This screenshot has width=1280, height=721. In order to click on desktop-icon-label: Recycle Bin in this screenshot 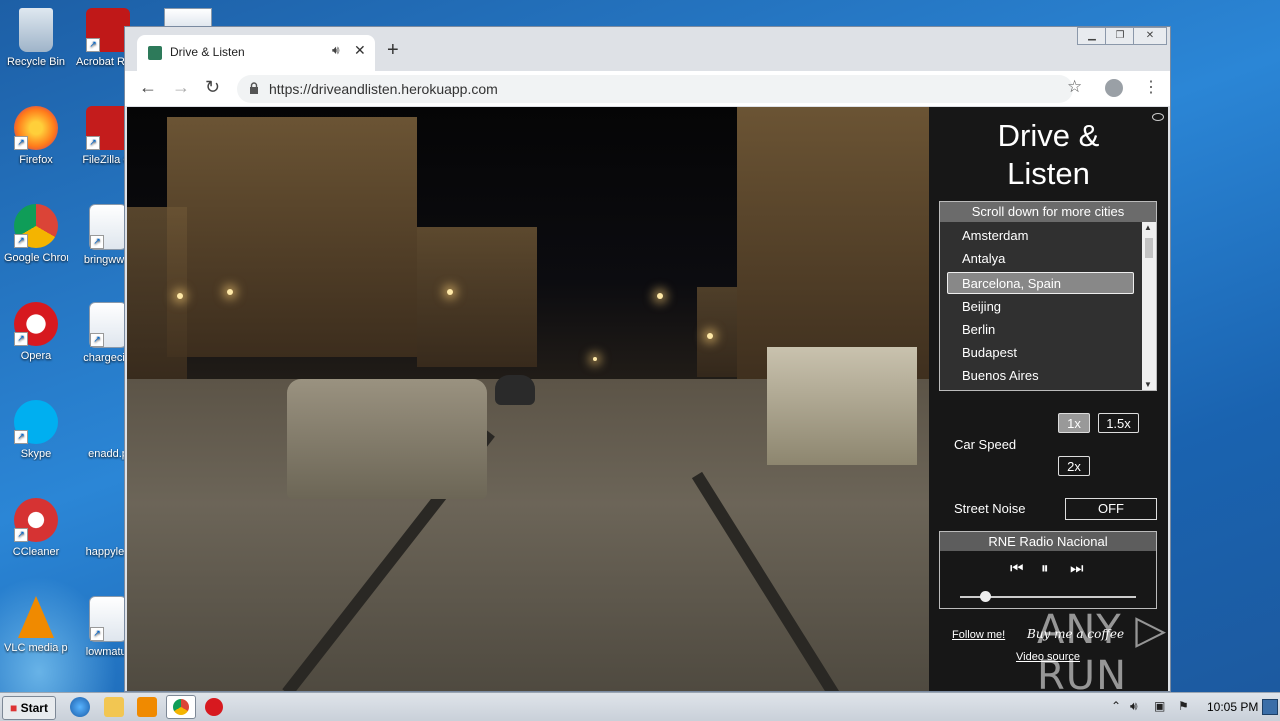, I will do `click(36, 62)`.